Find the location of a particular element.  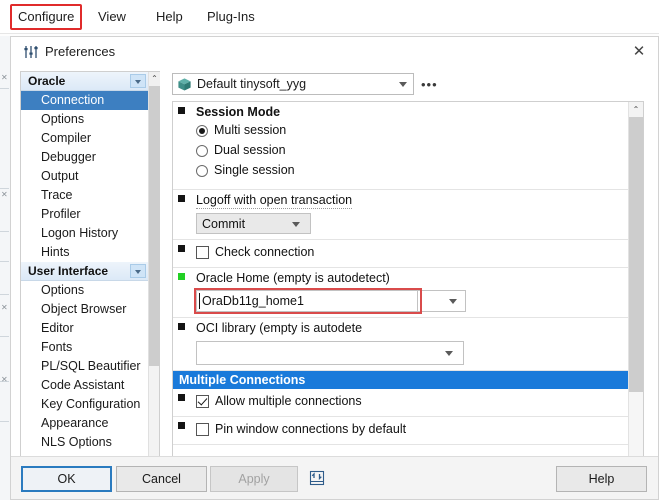

sidebar-item-connection: Connection is located at coordinates (85, 100).